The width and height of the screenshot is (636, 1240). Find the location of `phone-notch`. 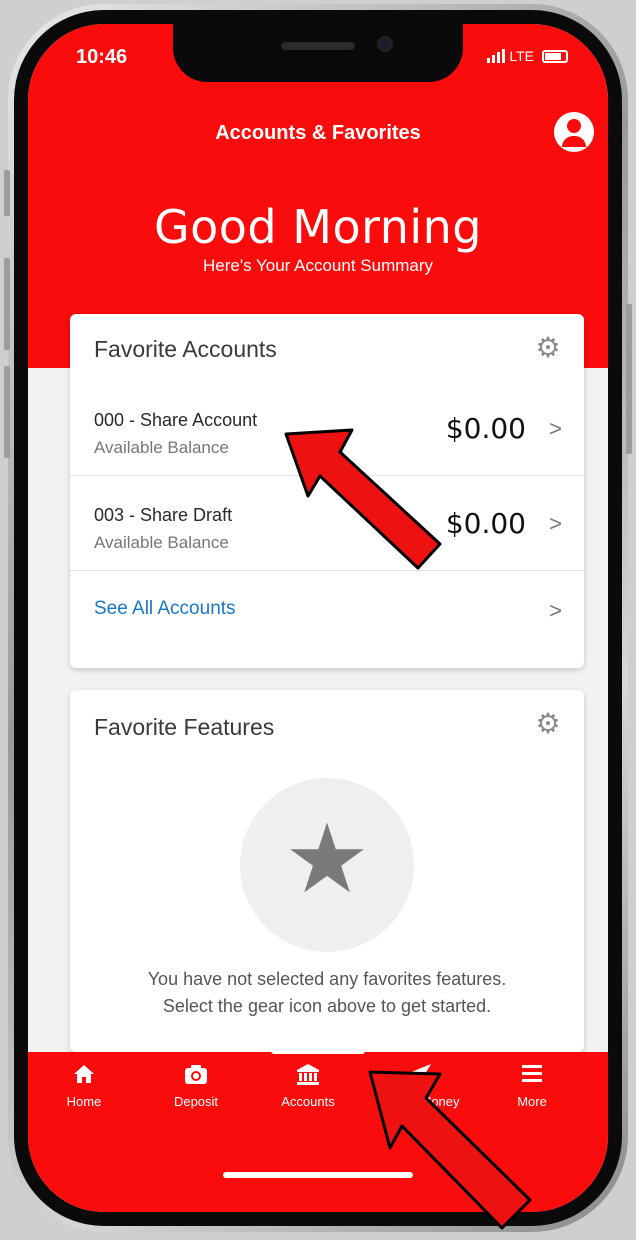

phone-notch is located at coordinates (318, 53).